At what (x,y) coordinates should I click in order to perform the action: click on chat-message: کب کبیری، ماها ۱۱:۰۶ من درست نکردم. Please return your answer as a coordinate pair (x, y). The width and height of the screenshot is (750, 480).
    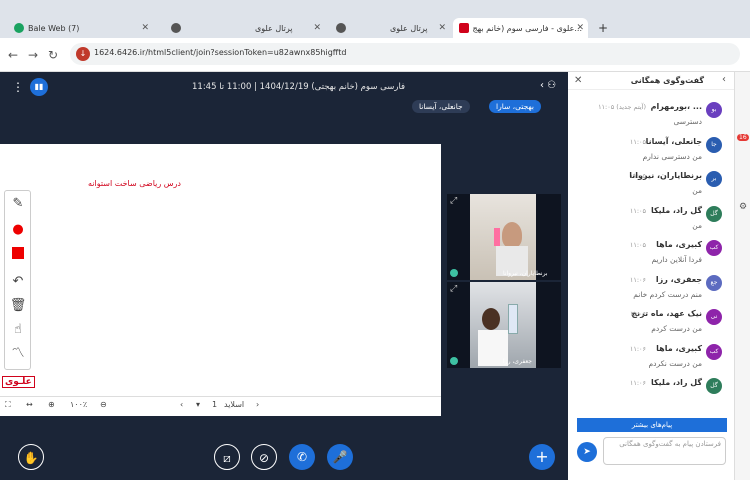
    Looking at the image, I should click on (651, 360).